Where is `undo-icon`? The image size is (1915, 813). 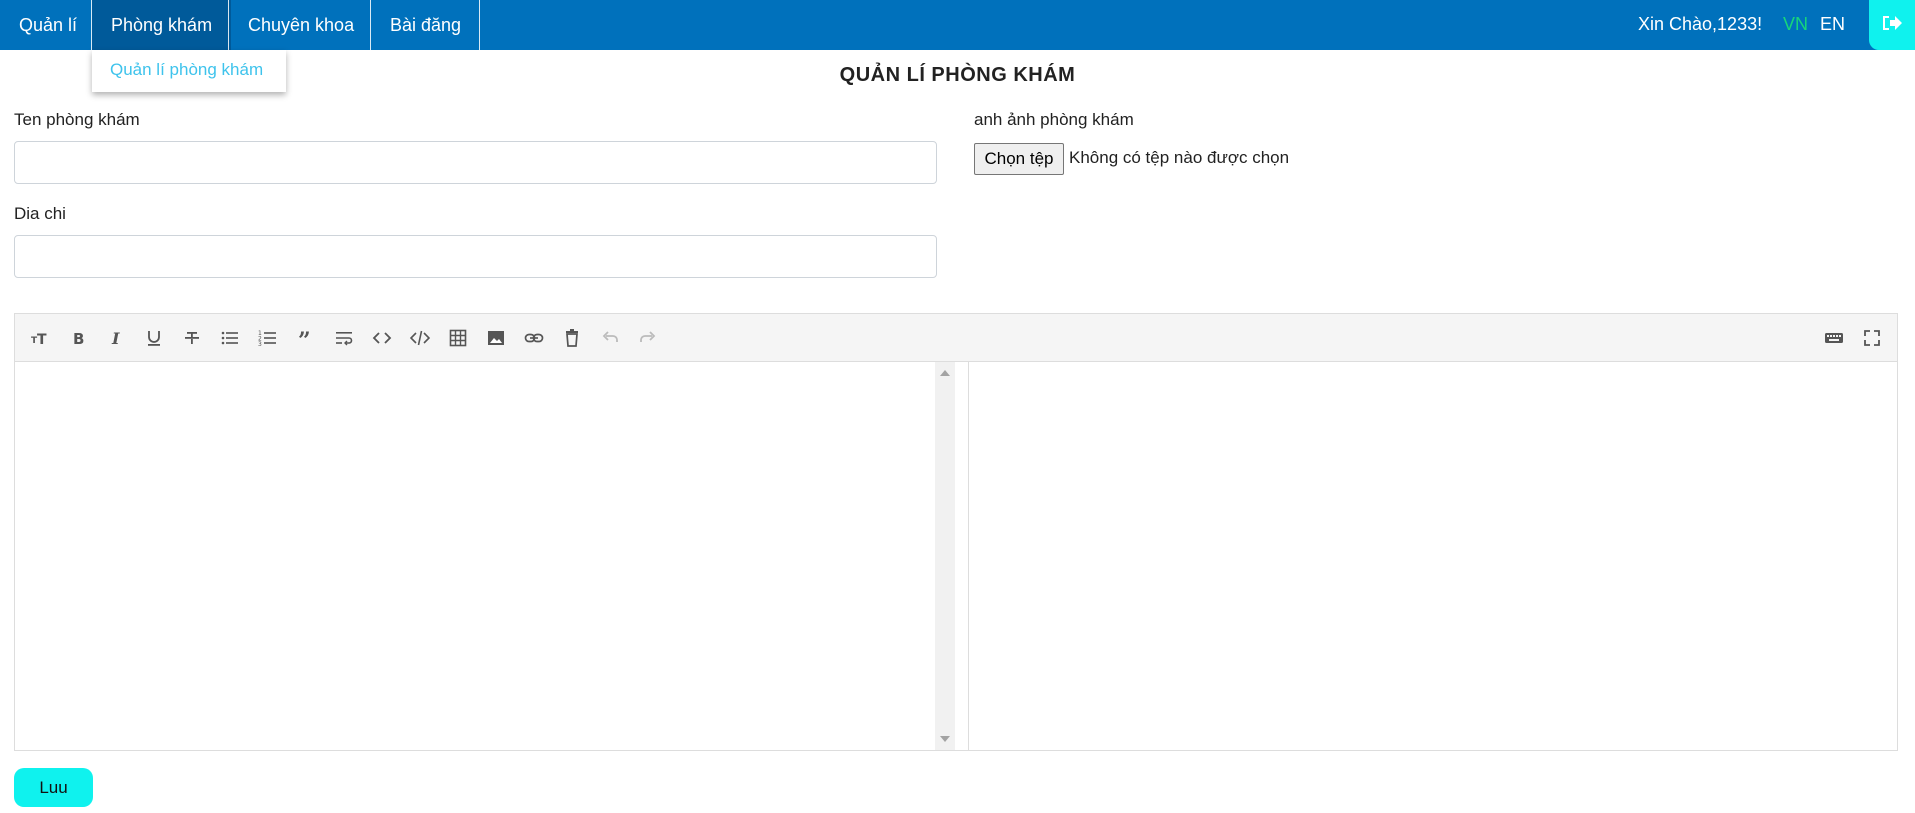 undo-icon is located at coordinates (610, 338).